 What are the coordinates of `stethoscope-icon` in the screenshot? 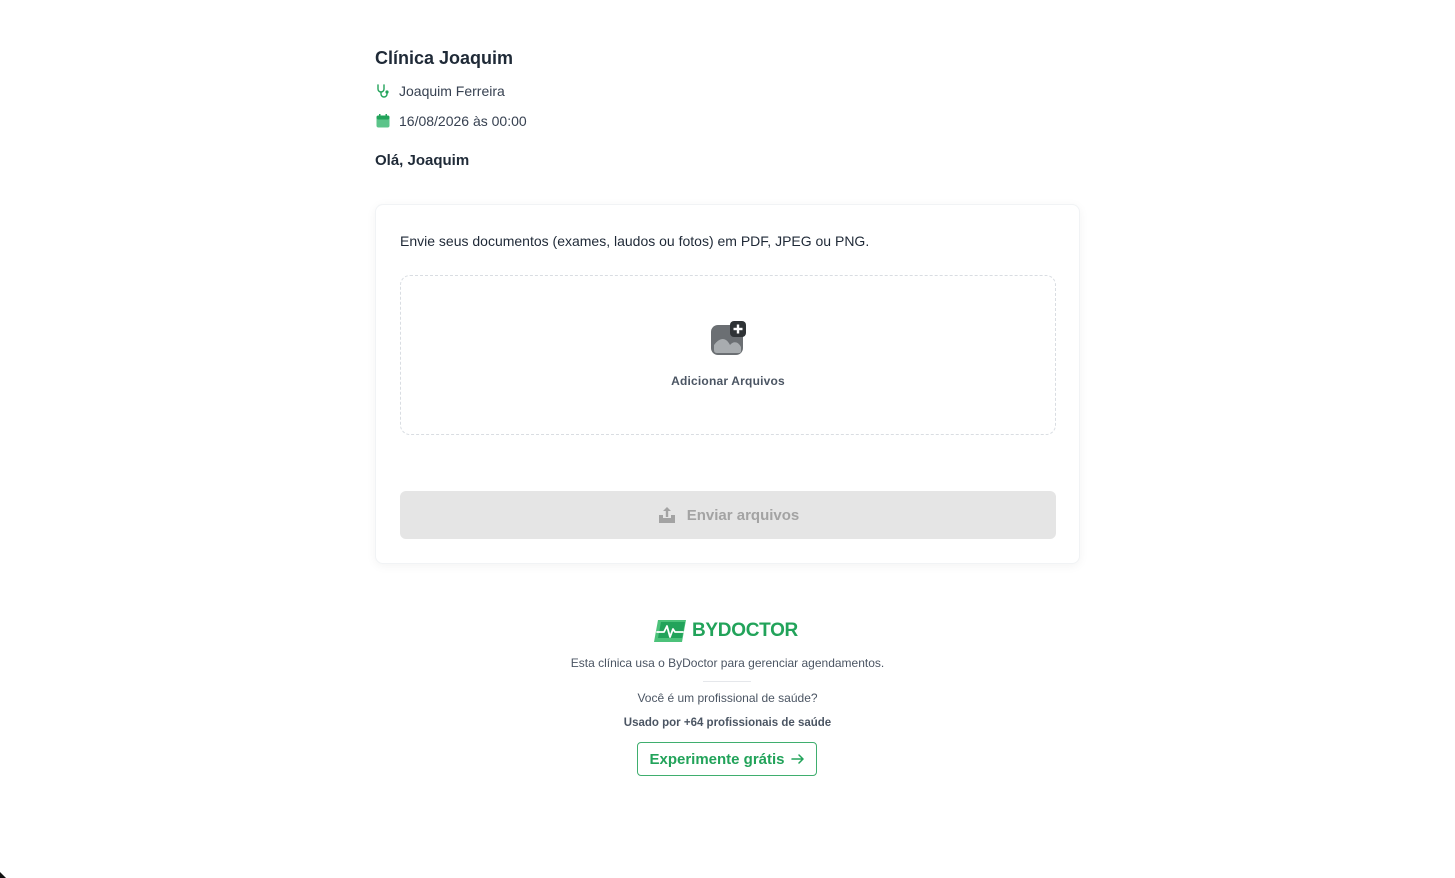 It's located at (383, 91).